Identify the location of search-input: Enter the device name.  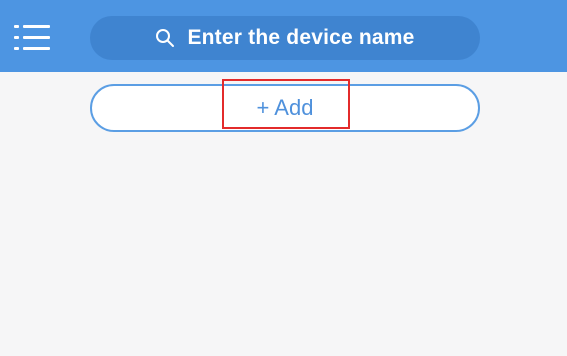
(285, 38).